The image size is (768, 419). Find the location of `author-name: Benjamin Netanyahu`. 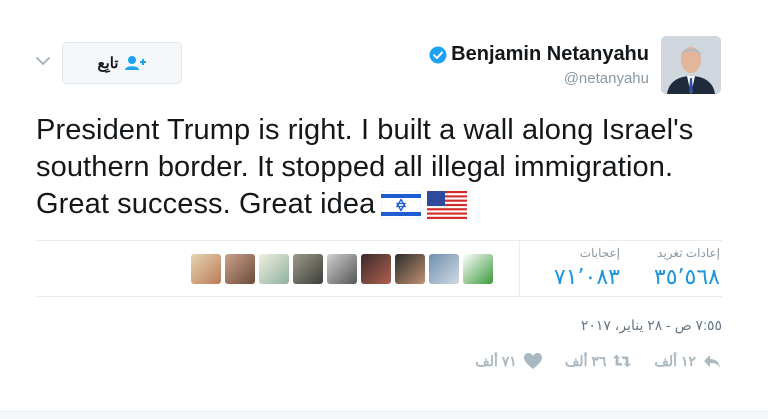

author-name: Benjamin Netanyahu is located at coordinates (550, 54).